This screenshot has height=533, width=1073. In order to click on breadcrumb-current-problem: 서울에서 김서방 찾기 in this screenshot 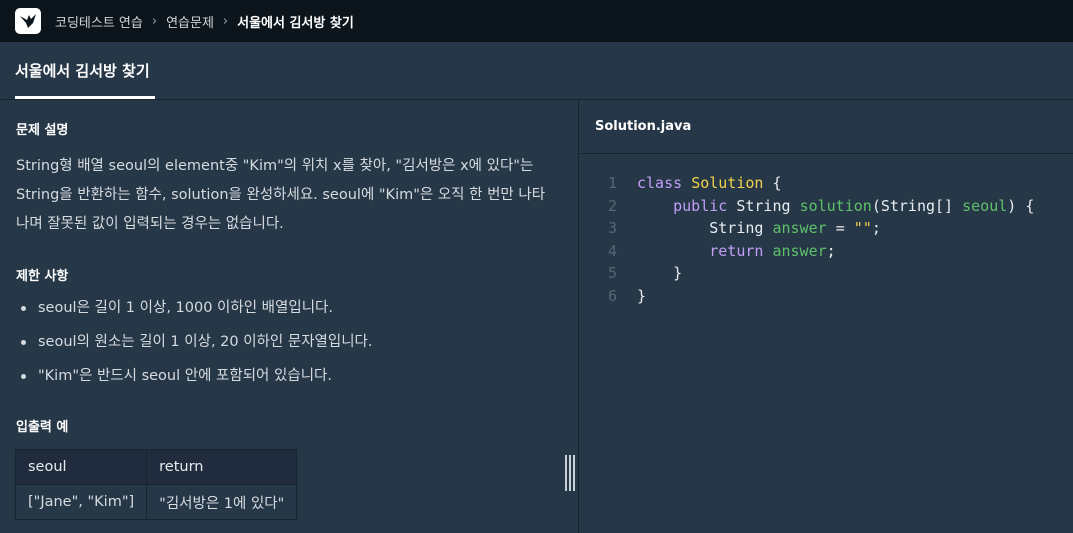, I will do `click(295, 23)`.